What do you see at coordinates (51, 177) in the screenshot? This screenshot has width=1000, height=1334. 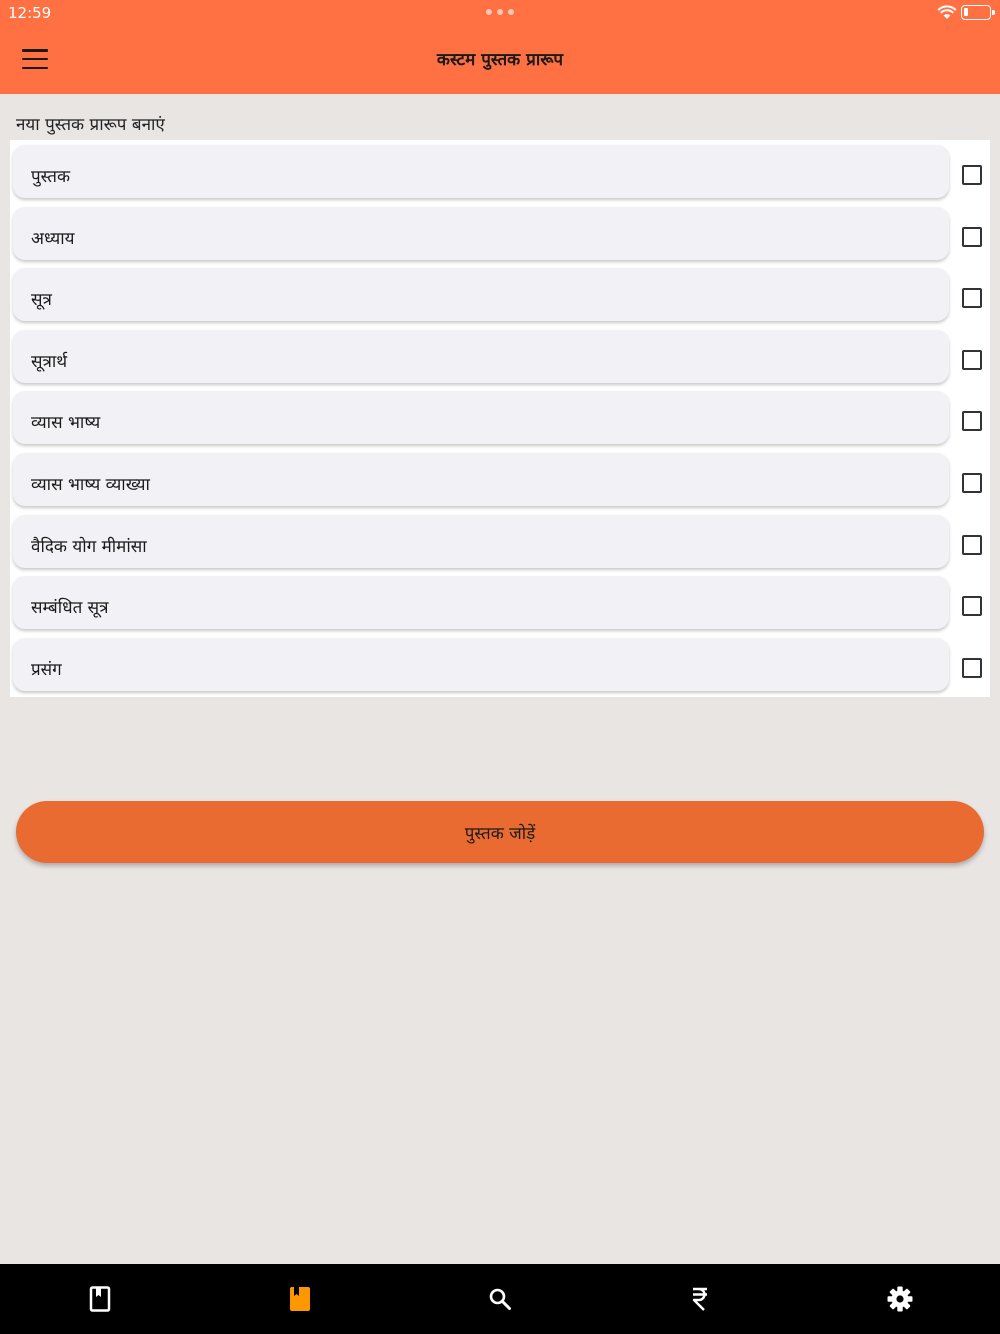 I see `field-label: पुस्तक` at bounding box center [51, 177].